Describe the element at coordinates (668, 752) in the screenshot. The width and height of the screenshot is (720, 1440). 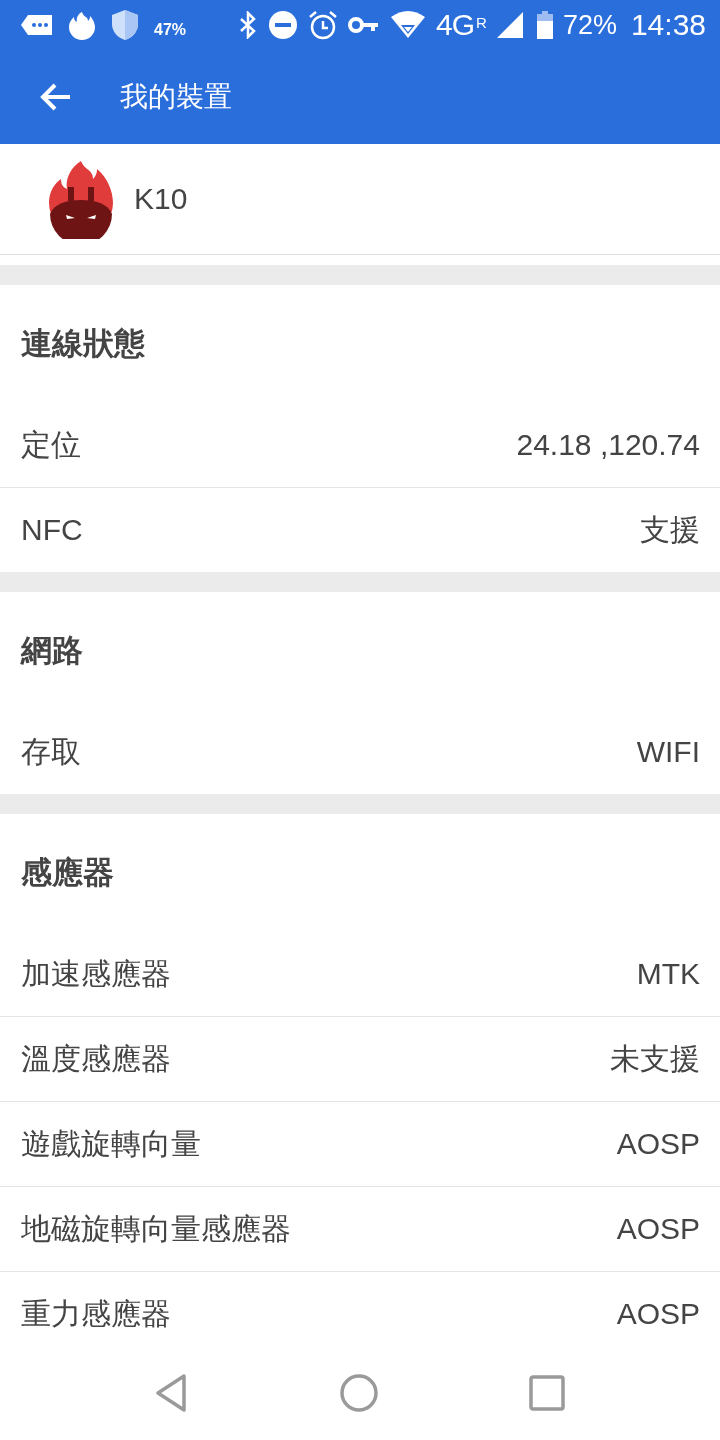
I see `row-value: WIFI` at that location.